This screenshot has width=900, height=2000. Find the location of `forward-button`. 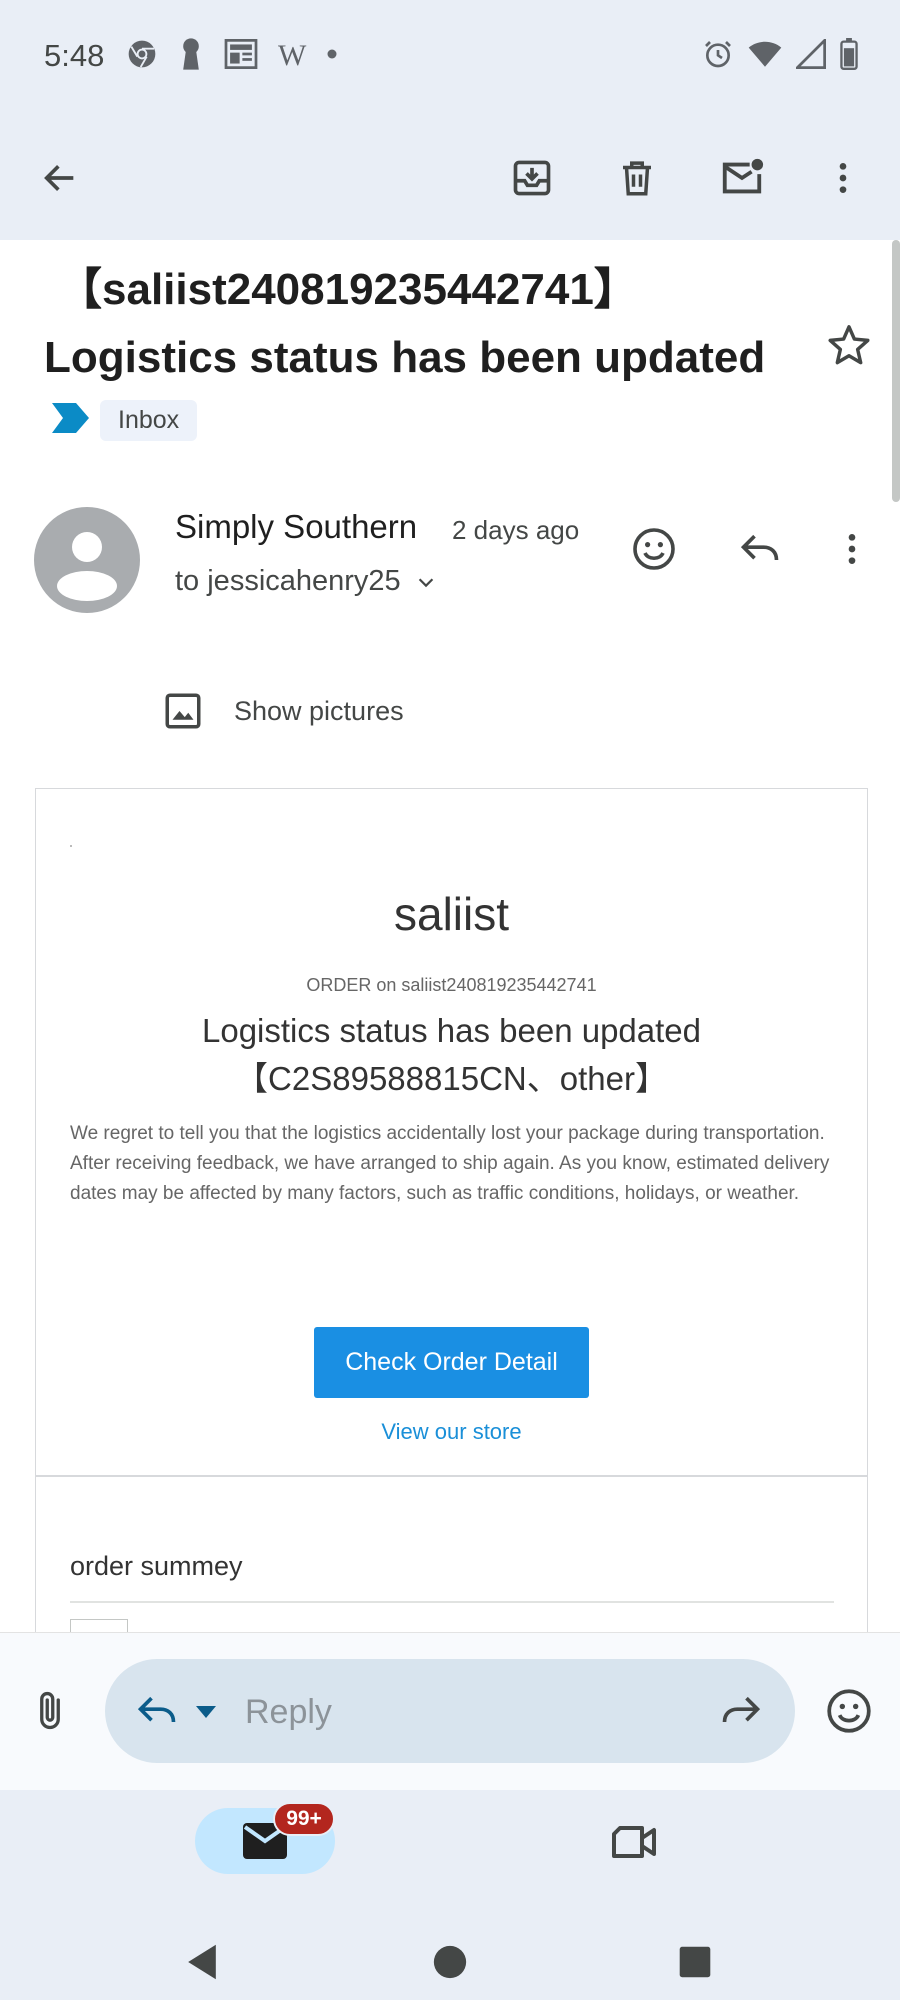

forward-button is located at coordinates (741, 1711).